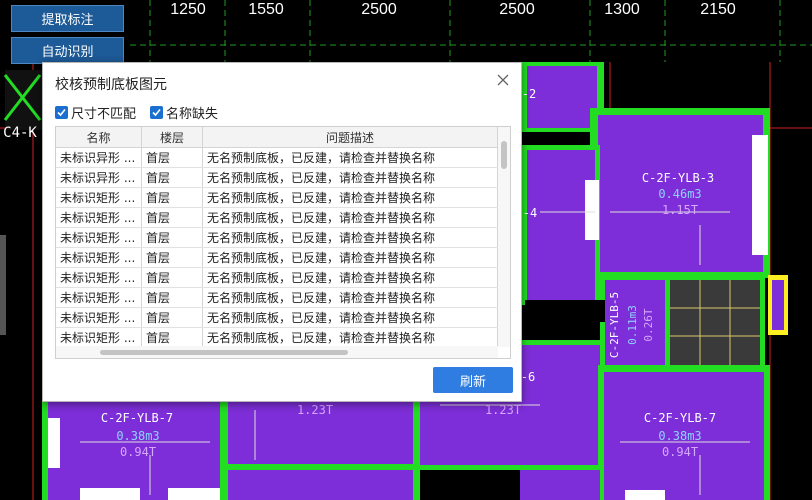  I want to click on dimension-label: 1550, so click(266, 9).